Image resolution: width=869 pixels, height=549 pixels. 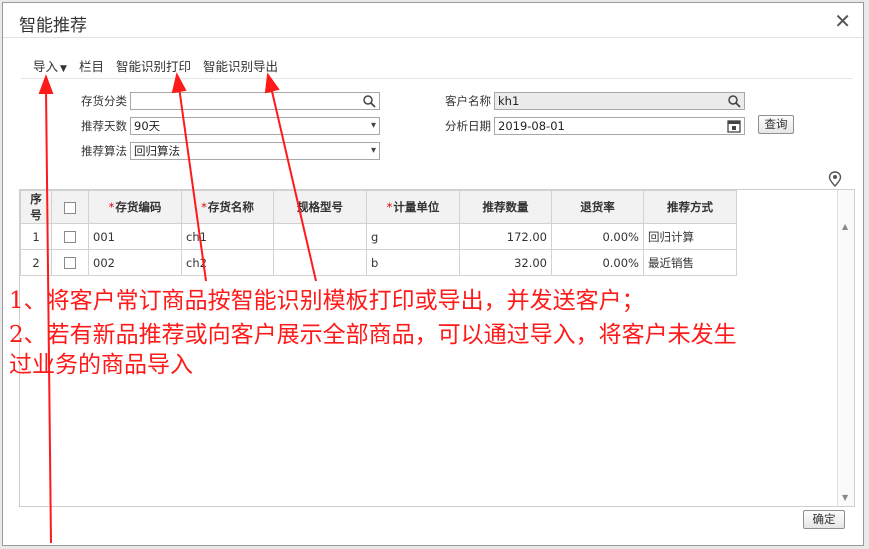 I want to click on customer-field: kh1, so click(x=619, y=101).